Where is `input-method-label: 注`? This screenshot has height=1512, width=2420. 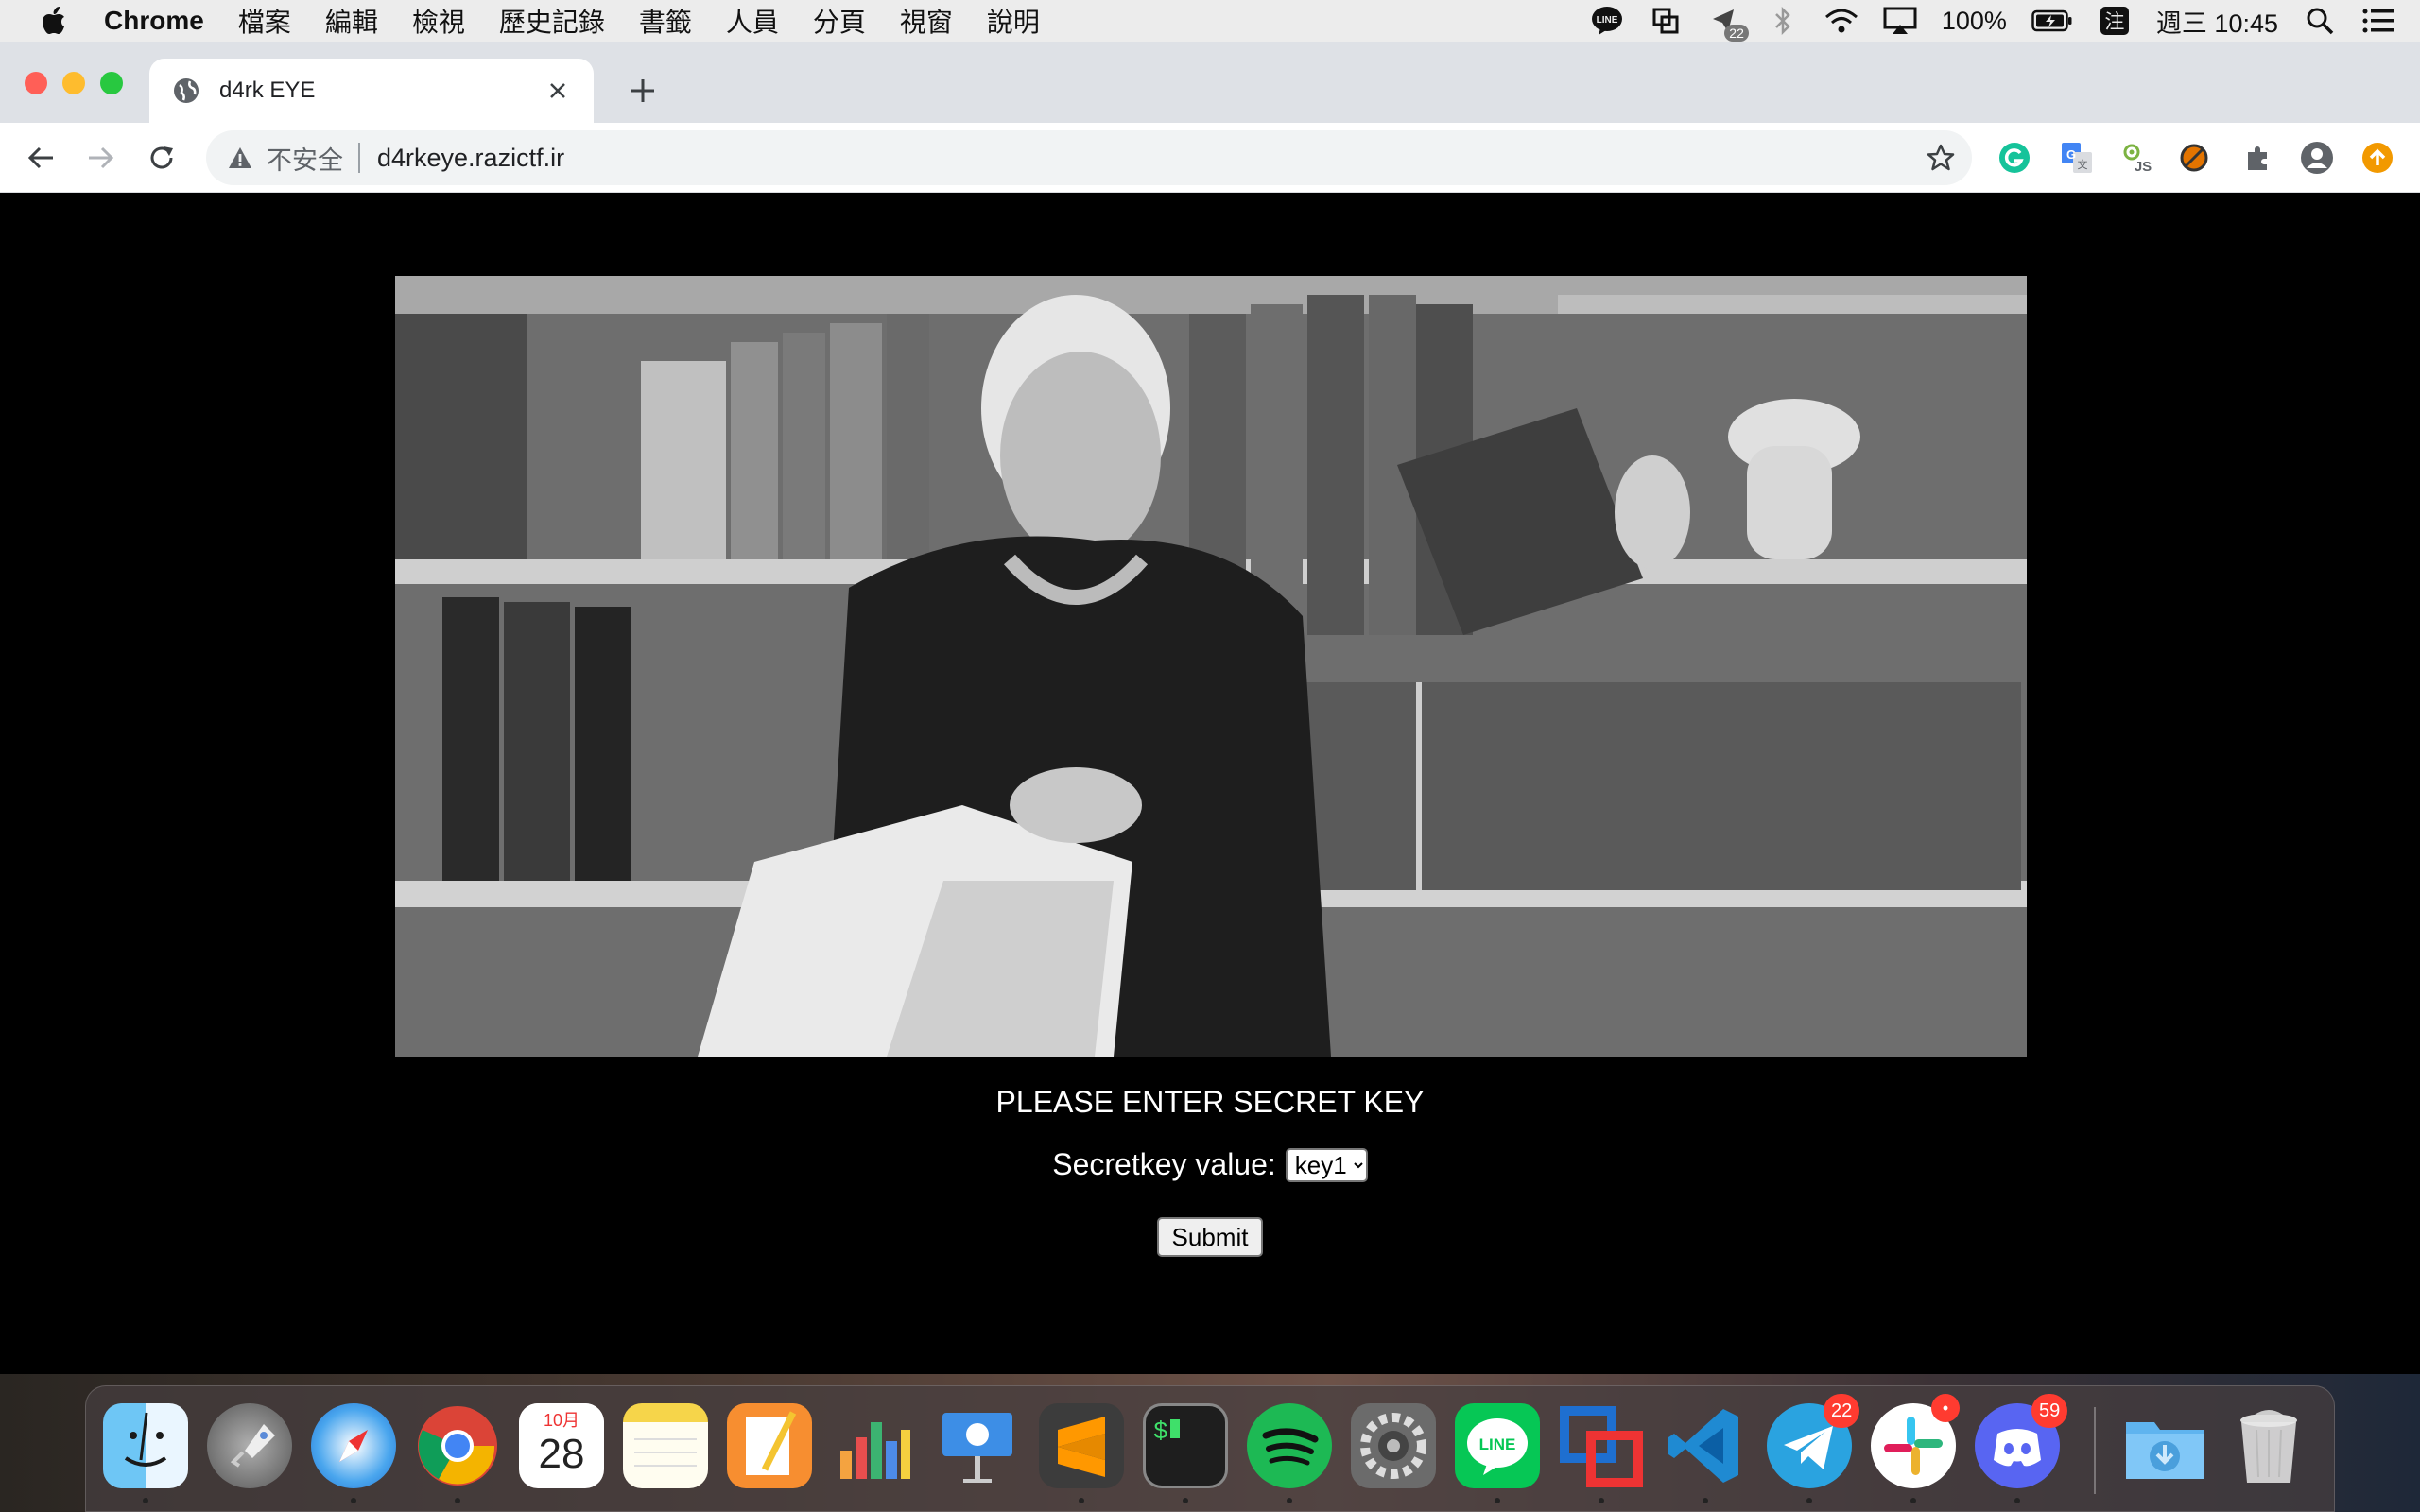
input-method-label: 注 is located at coordinates (2114, 21).